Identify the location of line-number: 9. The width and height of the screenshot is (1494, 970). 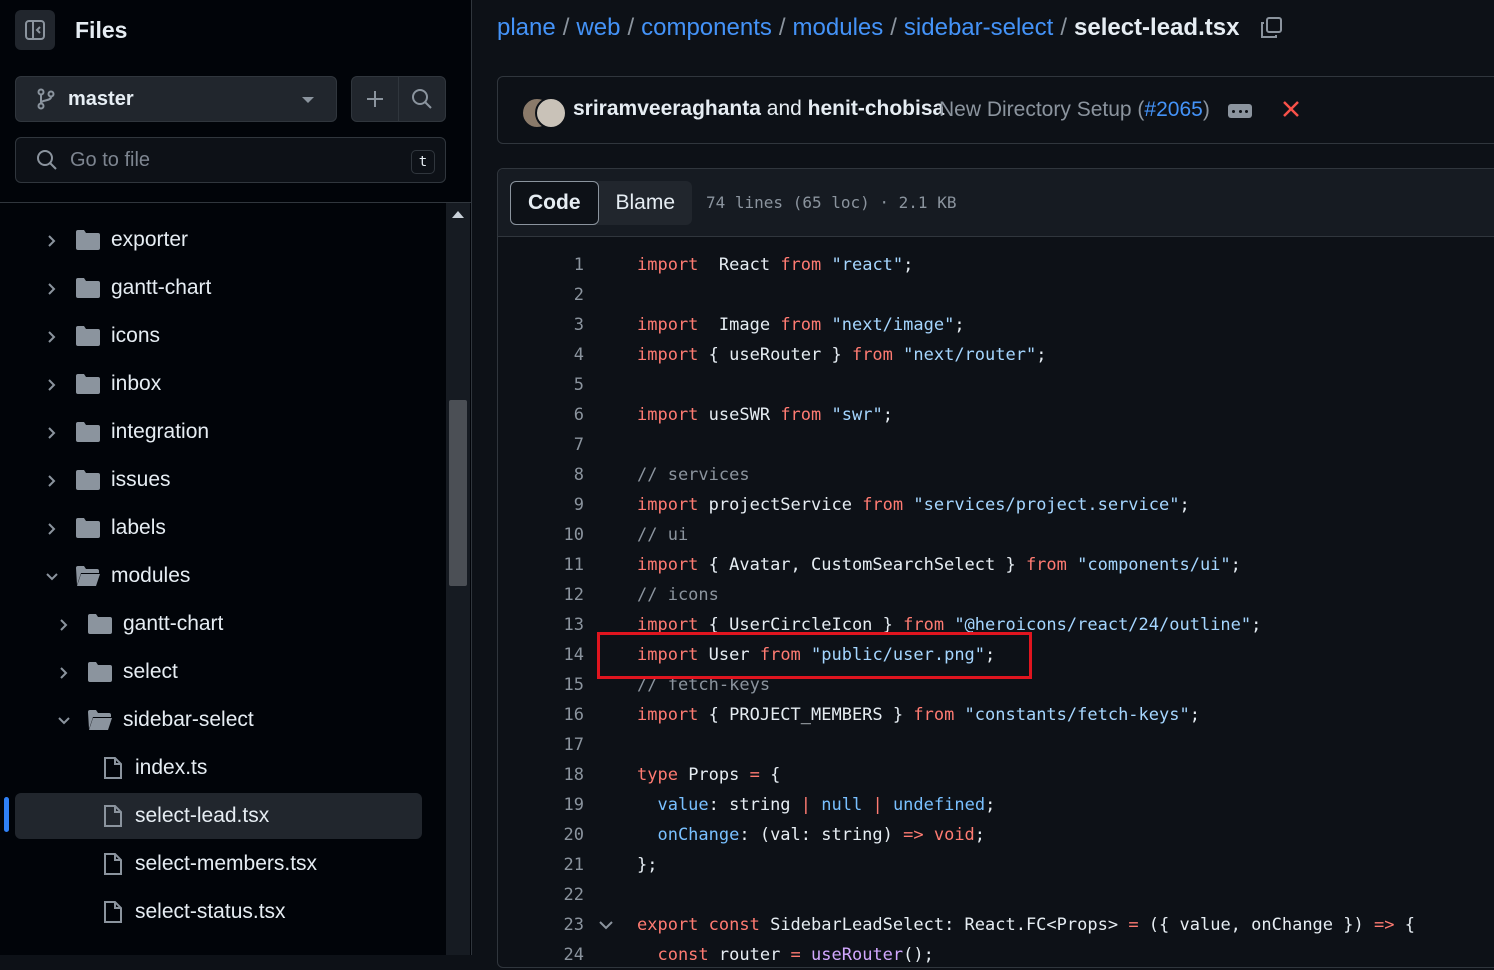
(554, 505).